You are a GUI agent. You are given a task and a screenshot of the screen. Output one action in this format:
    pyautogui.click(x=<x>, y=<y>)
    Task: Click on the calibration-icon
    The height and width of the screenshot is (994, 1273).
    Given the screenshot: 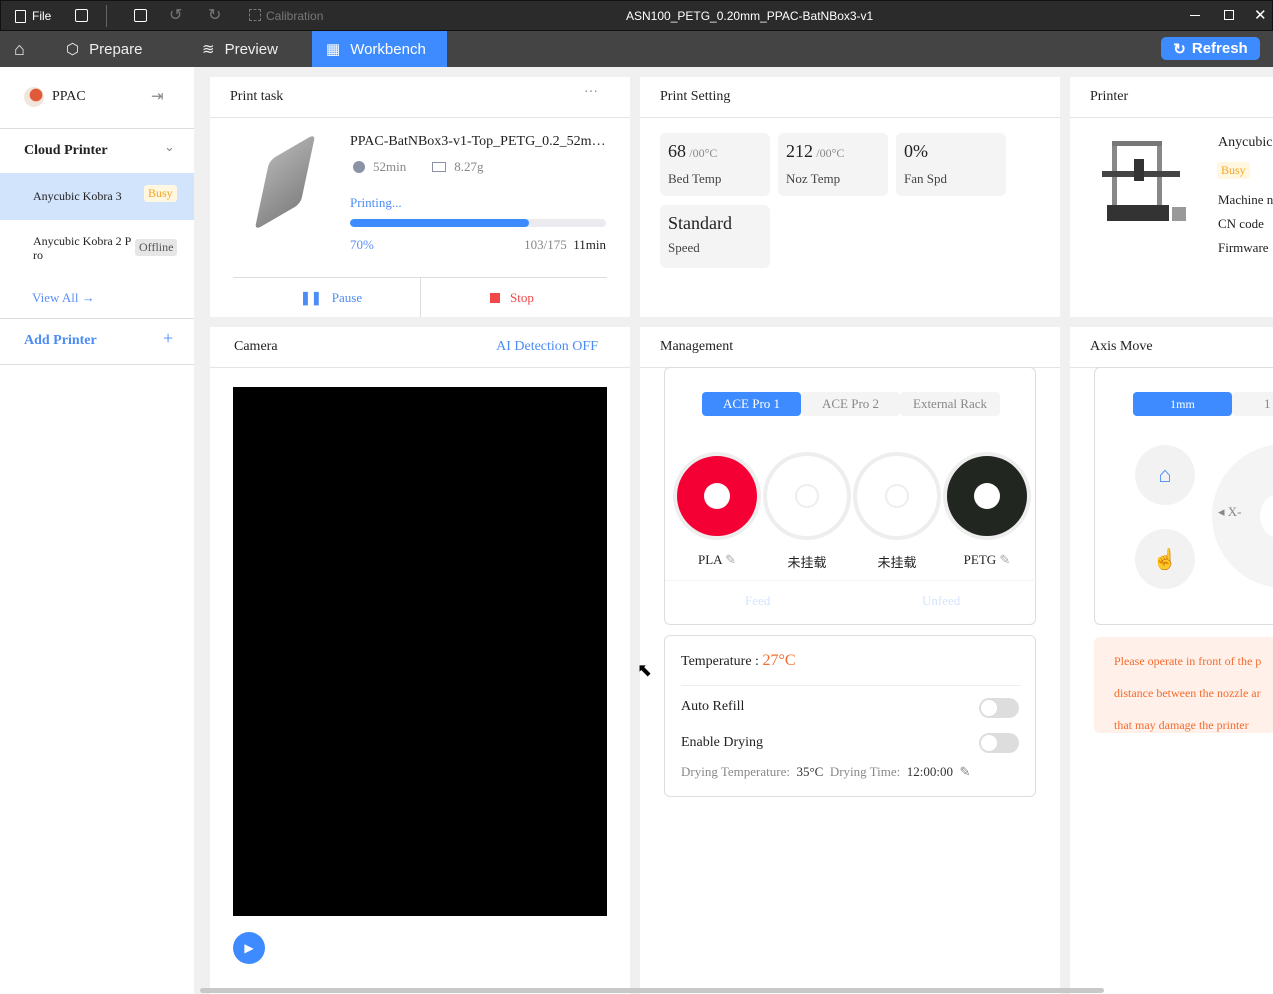 What is the action you would take?
    pyautogui.click(x=255, y=15)
    